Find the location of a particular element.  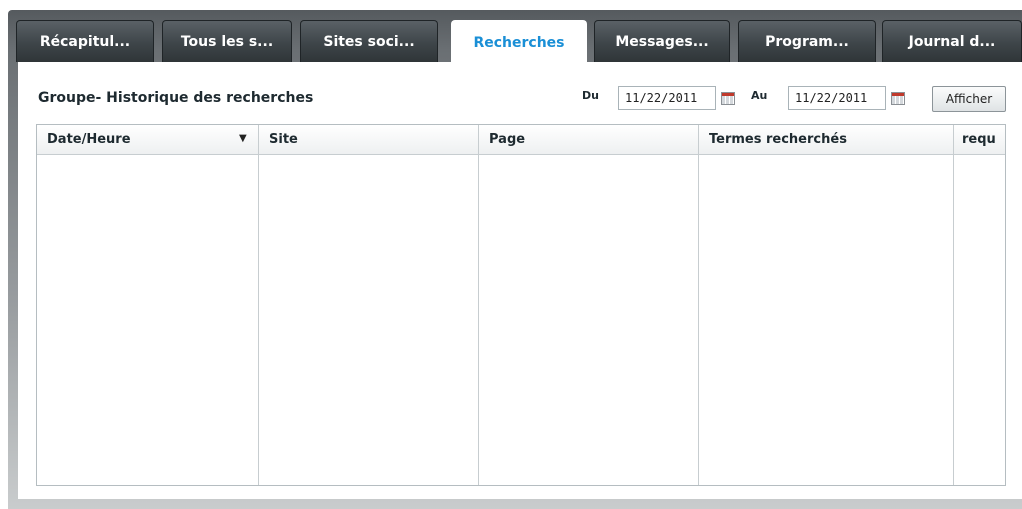

page-title: Groupe- Historique des recherches is located at coordinates (176, 98).